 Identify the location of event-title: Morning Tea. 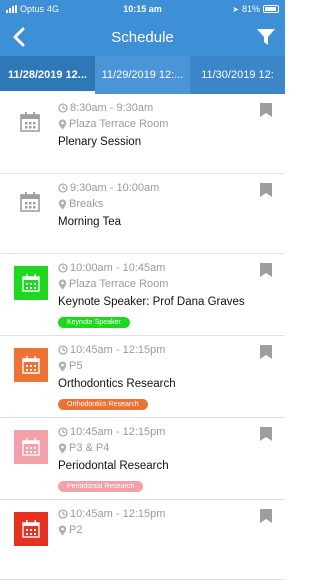
(90, 222).